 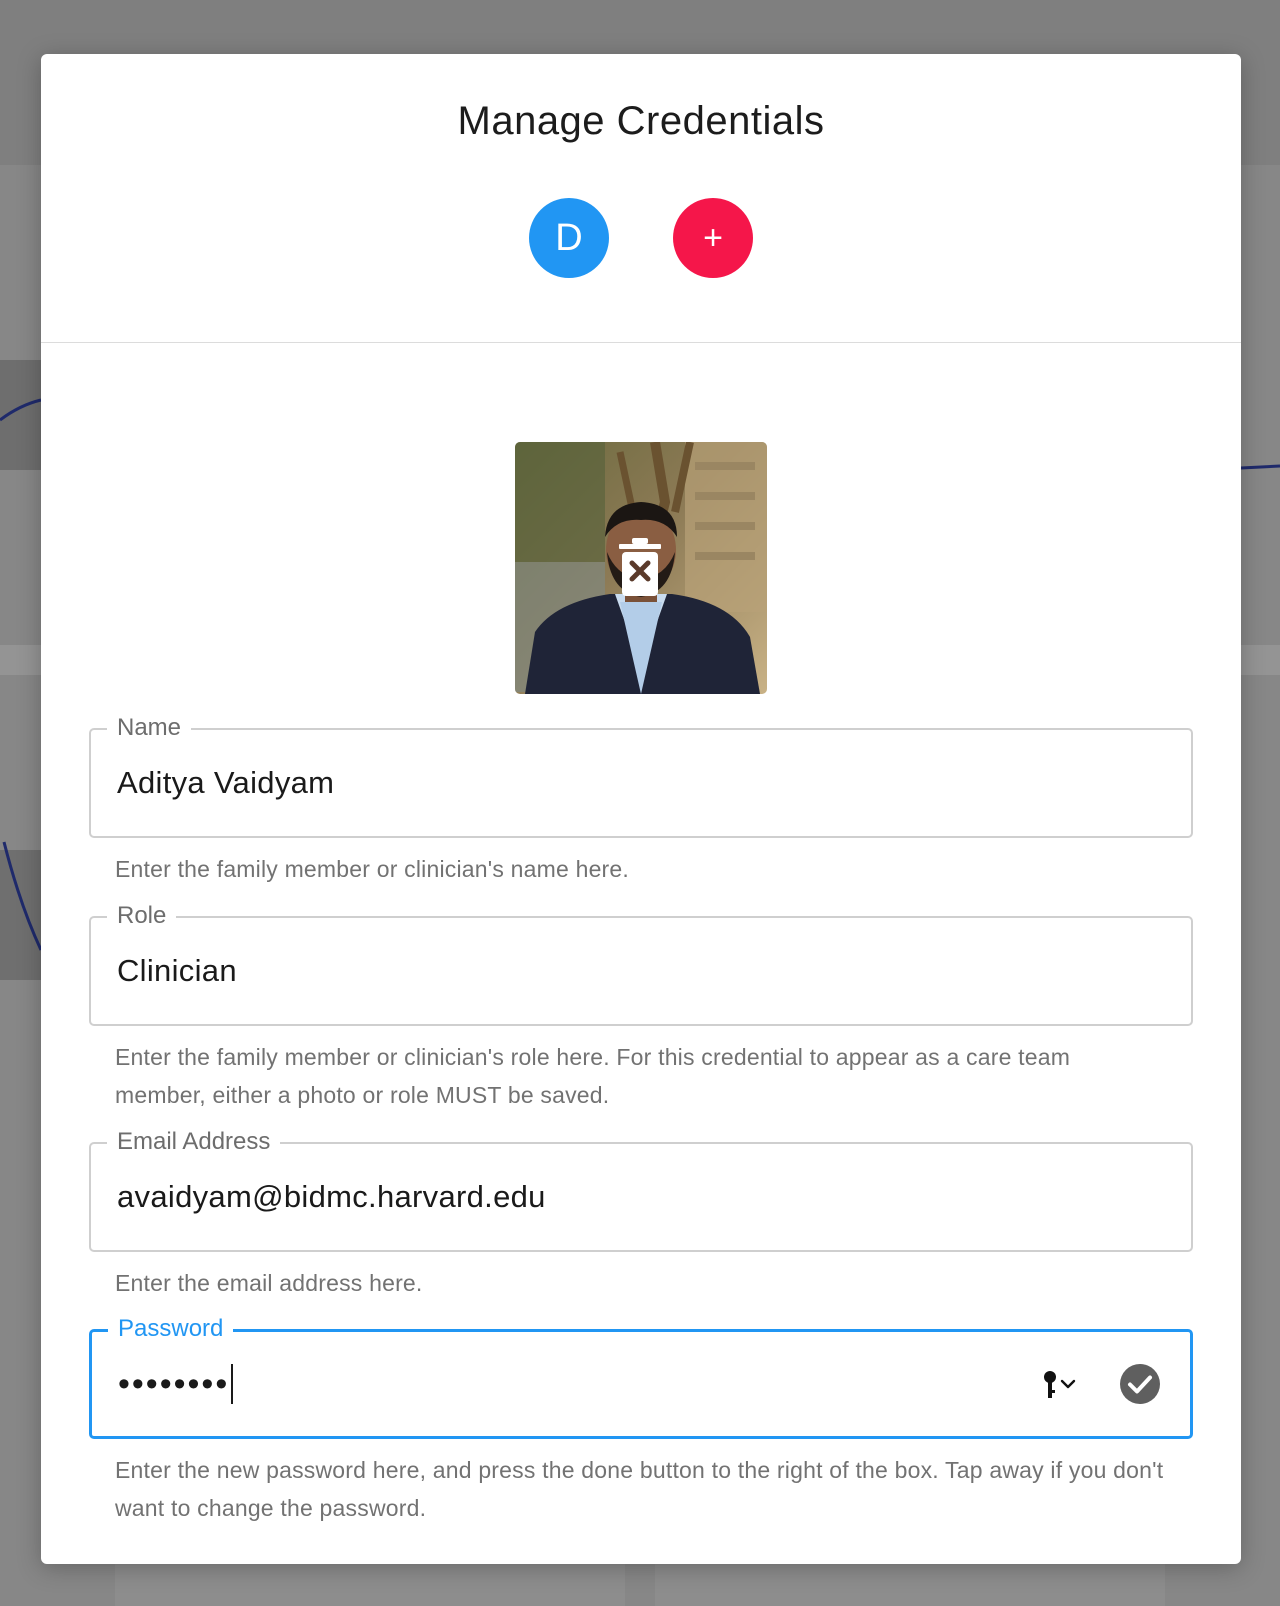 I want to click on credential-avatar-list: D +, so click(x=641, y=238).